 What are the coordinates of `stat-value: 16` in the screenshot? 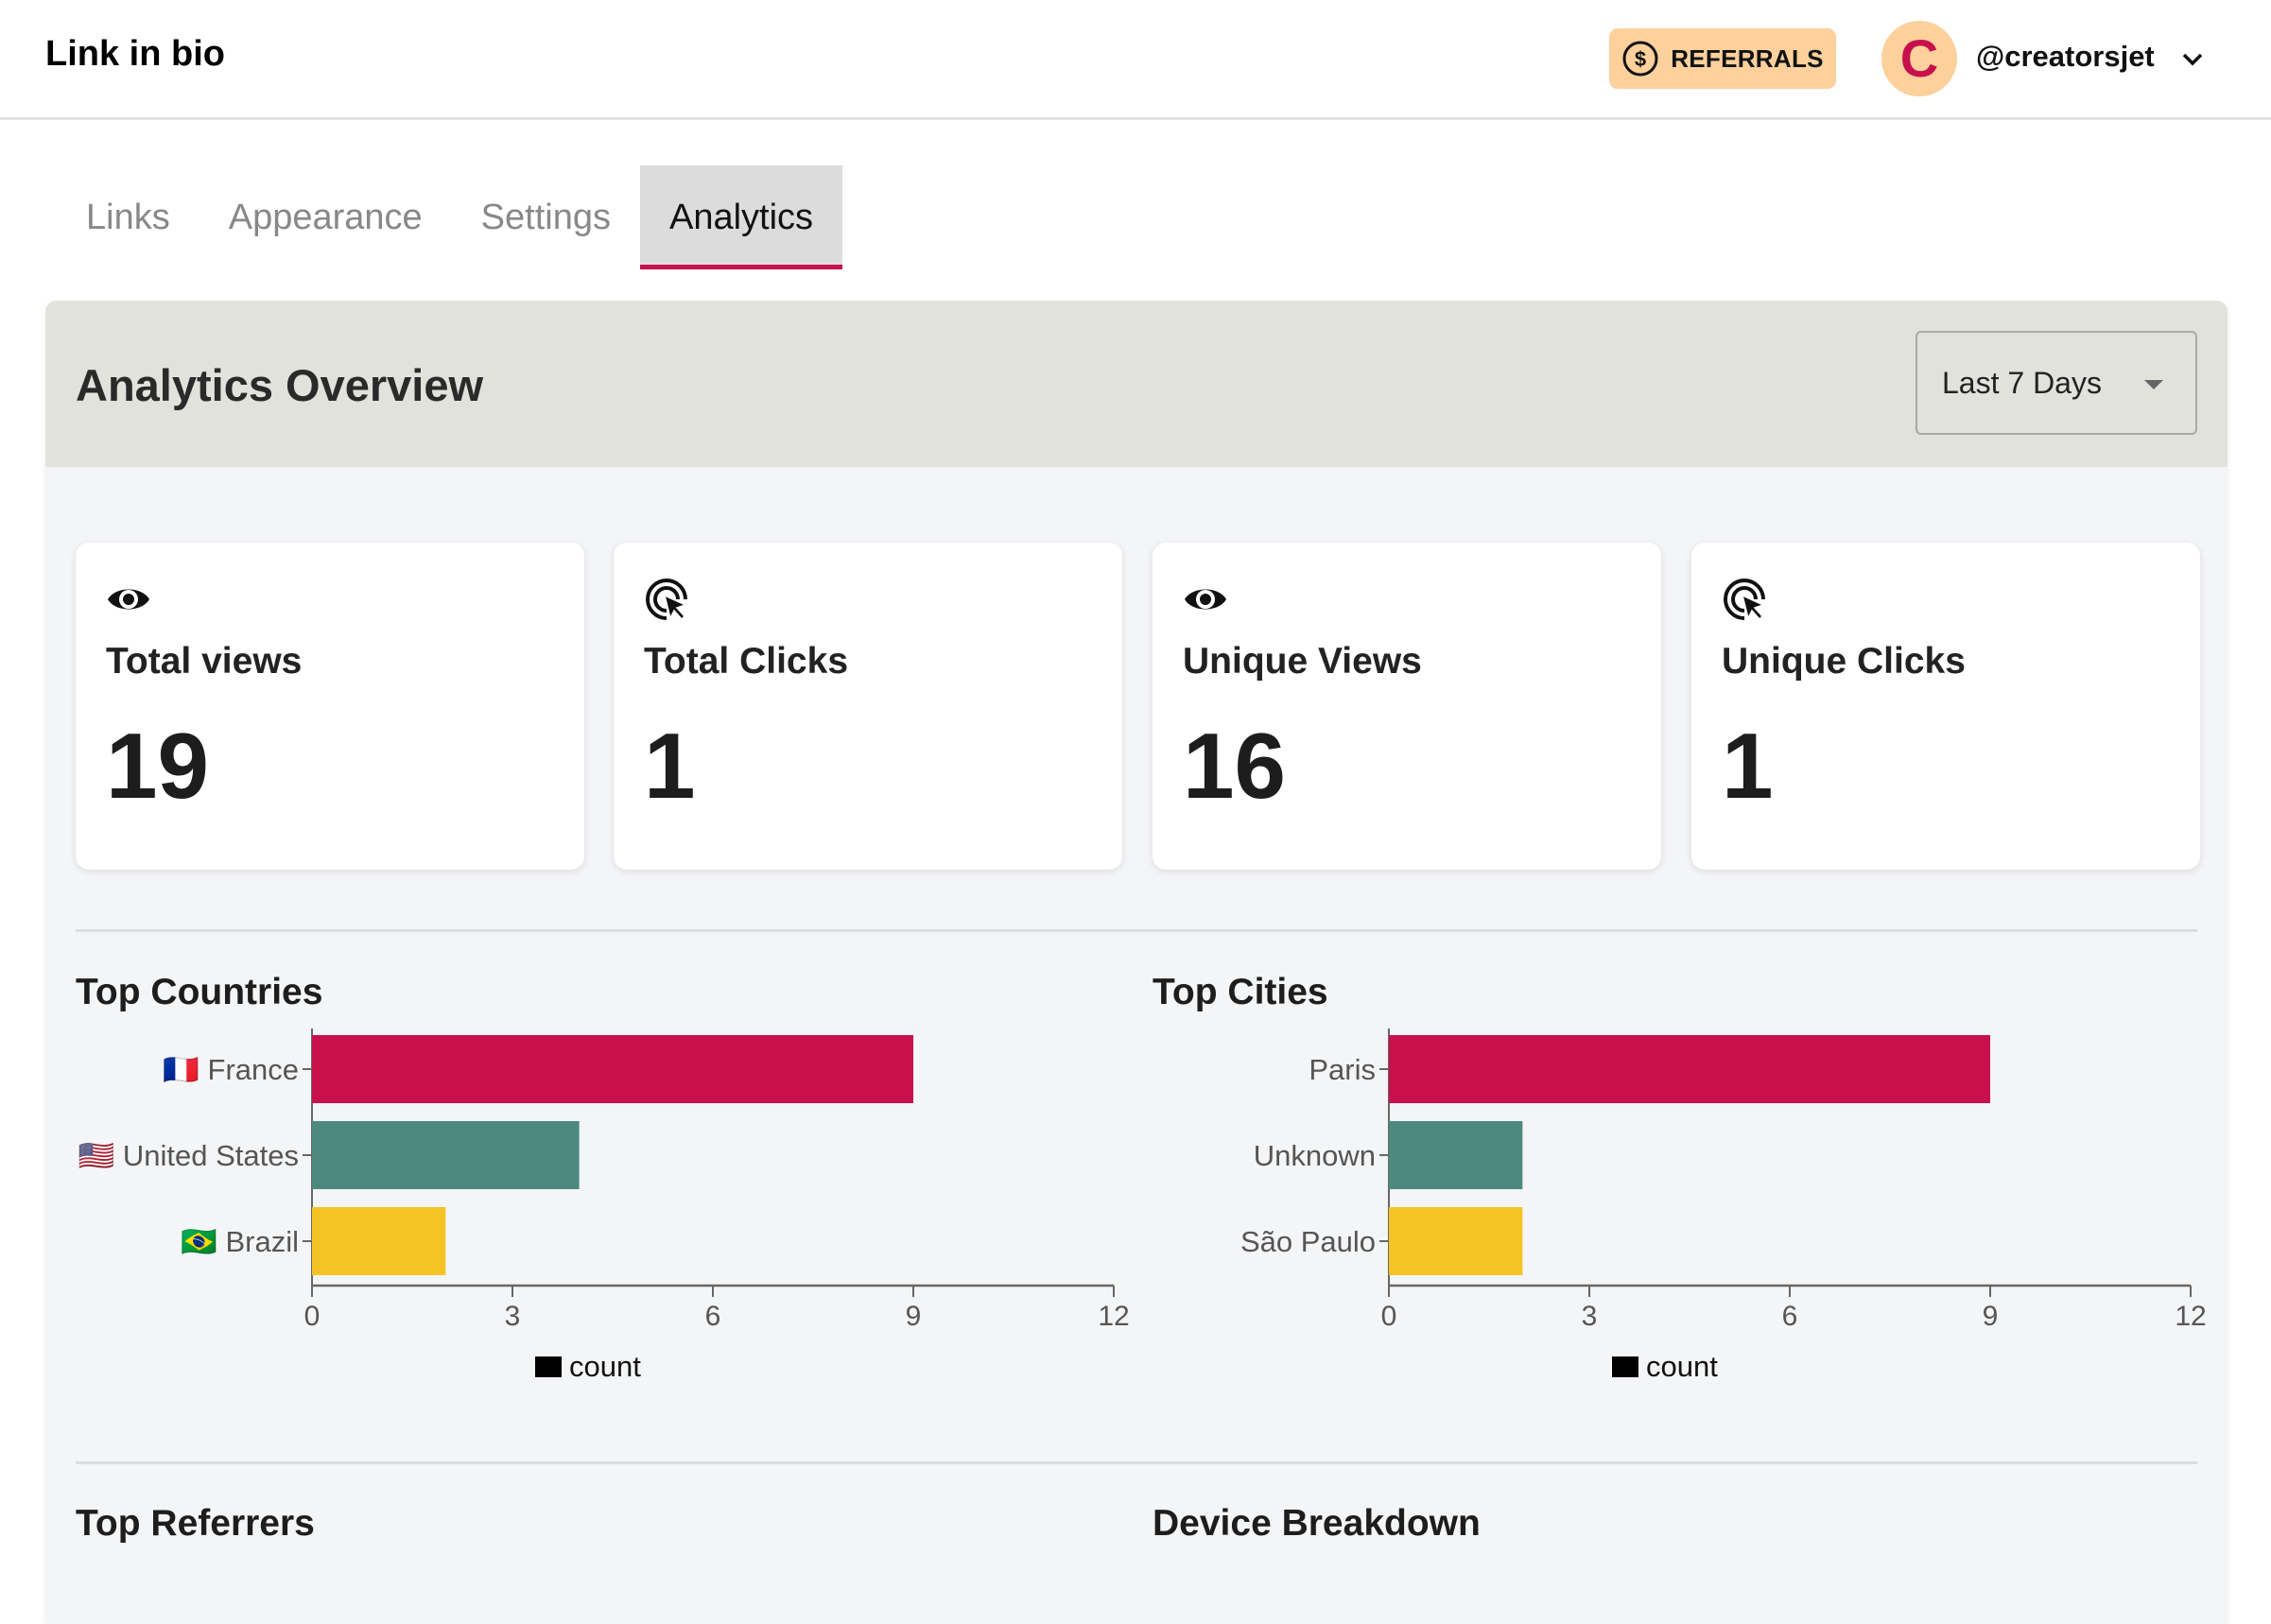 It's located at (1235, 766).